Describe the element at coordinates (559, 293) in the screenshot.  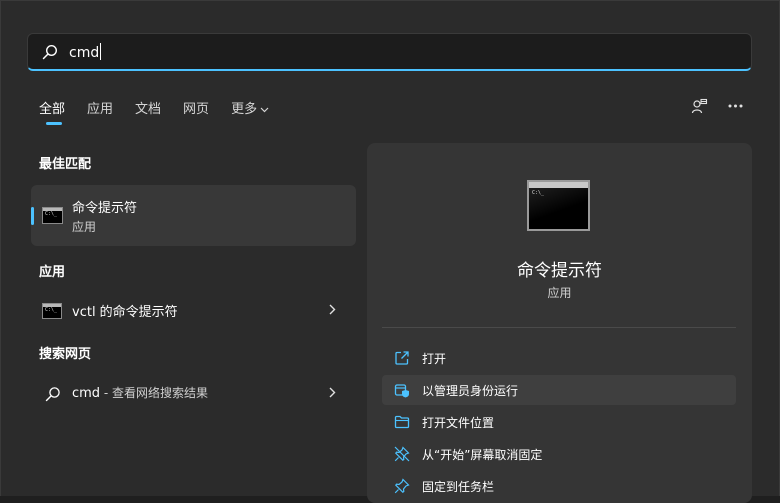
I see `details-type: 应用` at that location.